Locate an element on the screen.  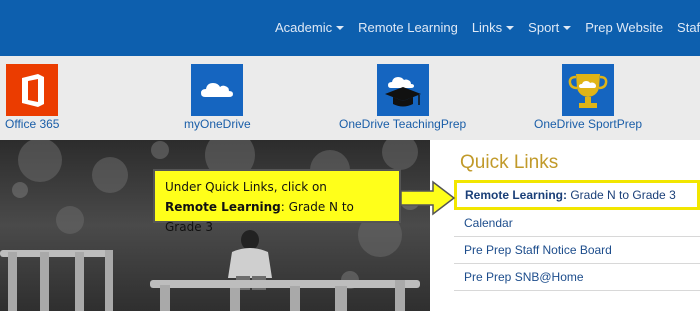
nav-remote-learning-label: Remote Learning is located at coordinates (408, 27).